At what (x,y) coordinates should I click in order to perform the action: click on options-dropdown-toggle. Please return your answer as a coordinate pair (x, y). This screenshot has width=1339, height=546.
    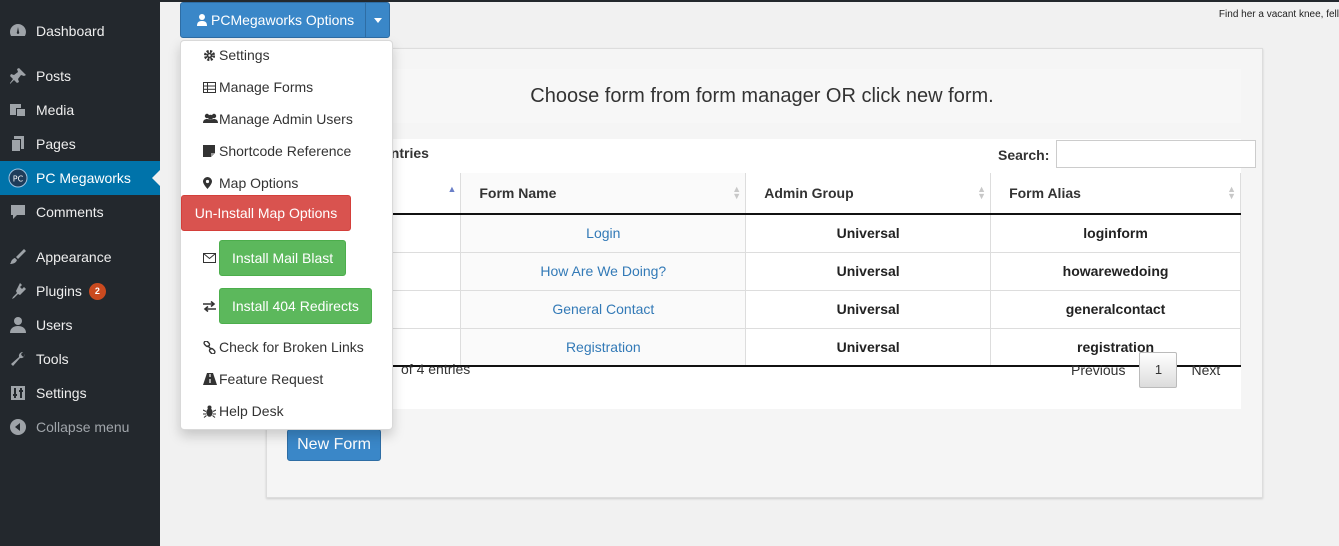
    Looking at the image, I should click on (377, 20).